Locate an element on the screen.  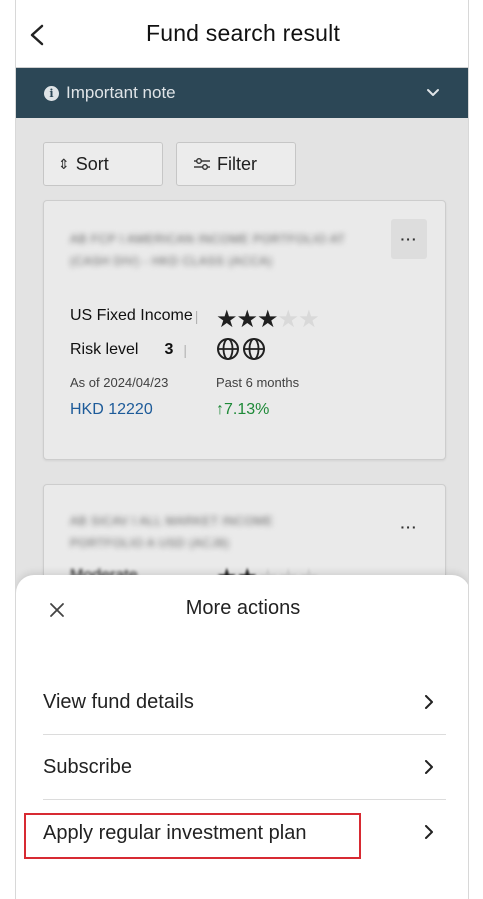
view-fund-details-item: View fund details is located at coordinates (244, 703).